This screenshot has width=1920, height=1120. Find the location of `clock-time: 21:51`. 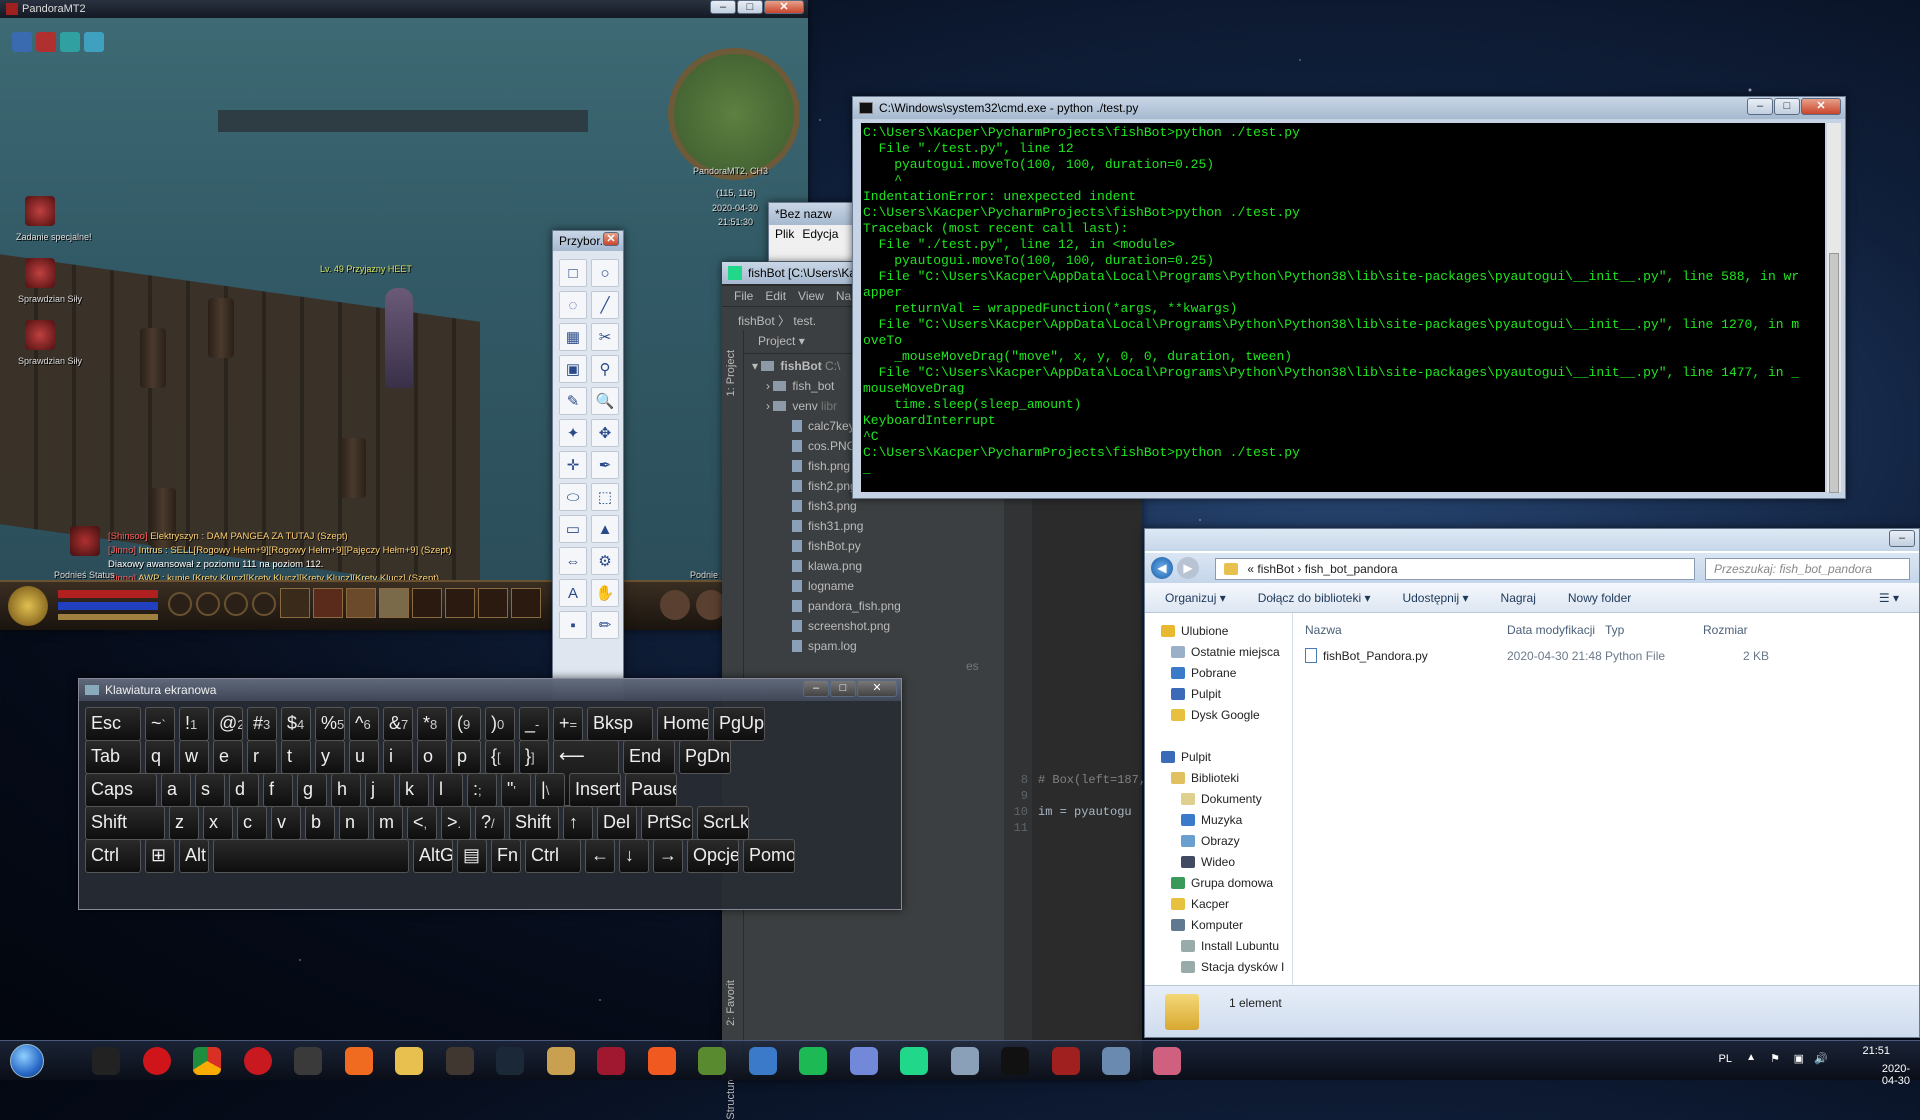

clock-time: 21:51 is located at coordinates (1876, 1051).